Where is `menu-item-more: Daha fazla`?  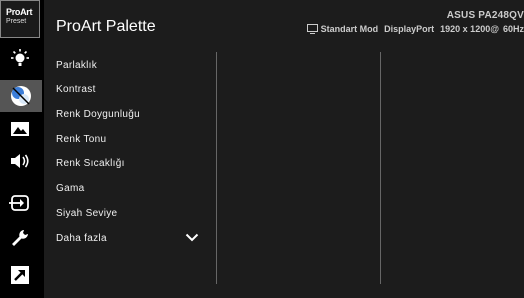 menu-item-more: Daha fazla is located at coordinates (81, 238).